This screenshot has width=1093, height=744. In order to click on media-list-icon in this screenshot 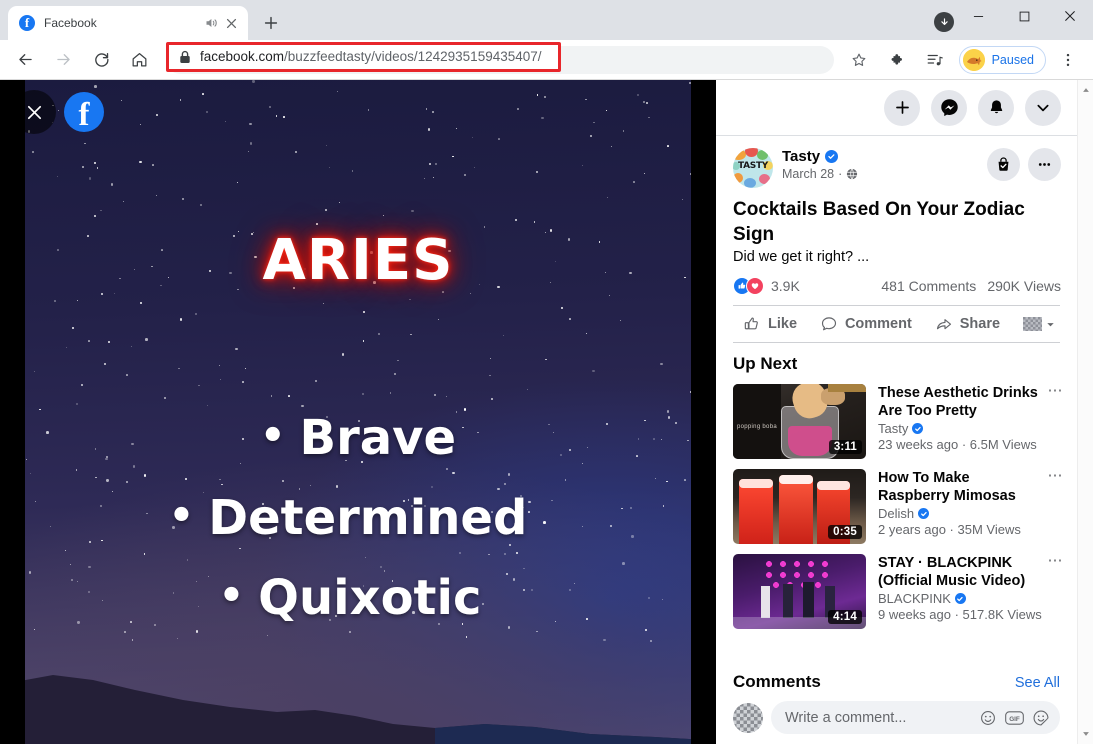, I will do `click(935, 60)`.